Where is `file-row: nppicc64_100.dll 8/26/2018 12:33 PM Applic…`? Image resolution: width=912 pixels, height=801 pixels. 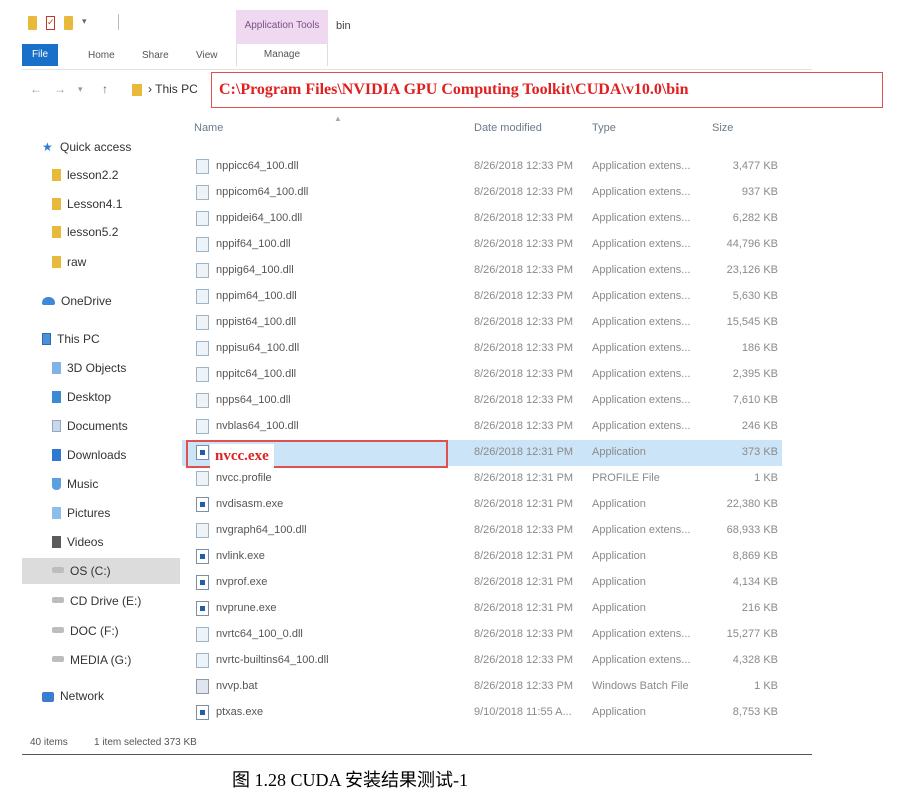
file-row: nppicc64_100.dll 8/26/2018 12:33 PM Applic… is located at coordinates (482, 167).